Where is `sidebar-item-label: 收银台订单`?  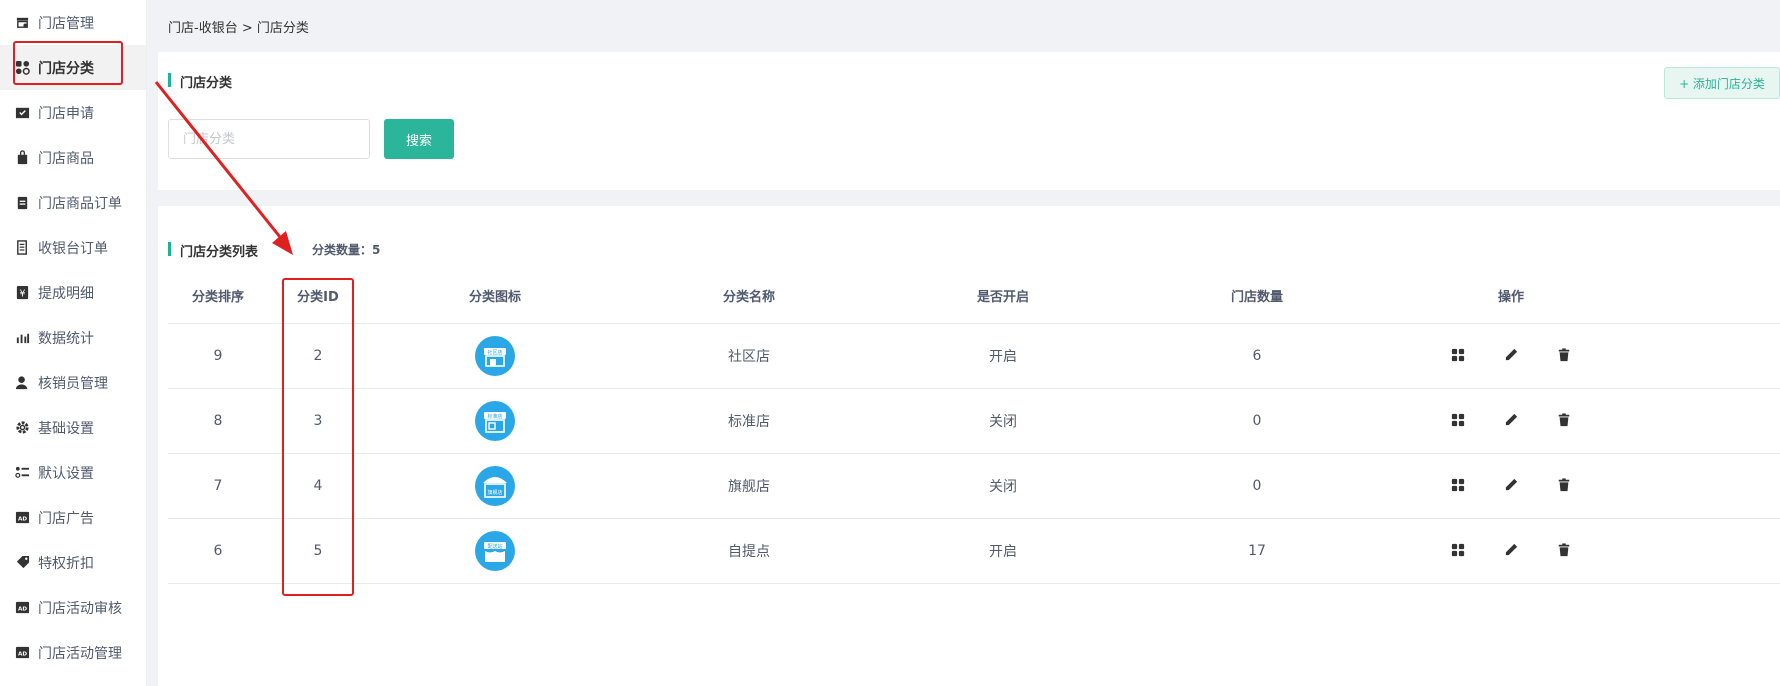 sidebar-item-label: 收银台订单 is located at coordinates (73, 248).